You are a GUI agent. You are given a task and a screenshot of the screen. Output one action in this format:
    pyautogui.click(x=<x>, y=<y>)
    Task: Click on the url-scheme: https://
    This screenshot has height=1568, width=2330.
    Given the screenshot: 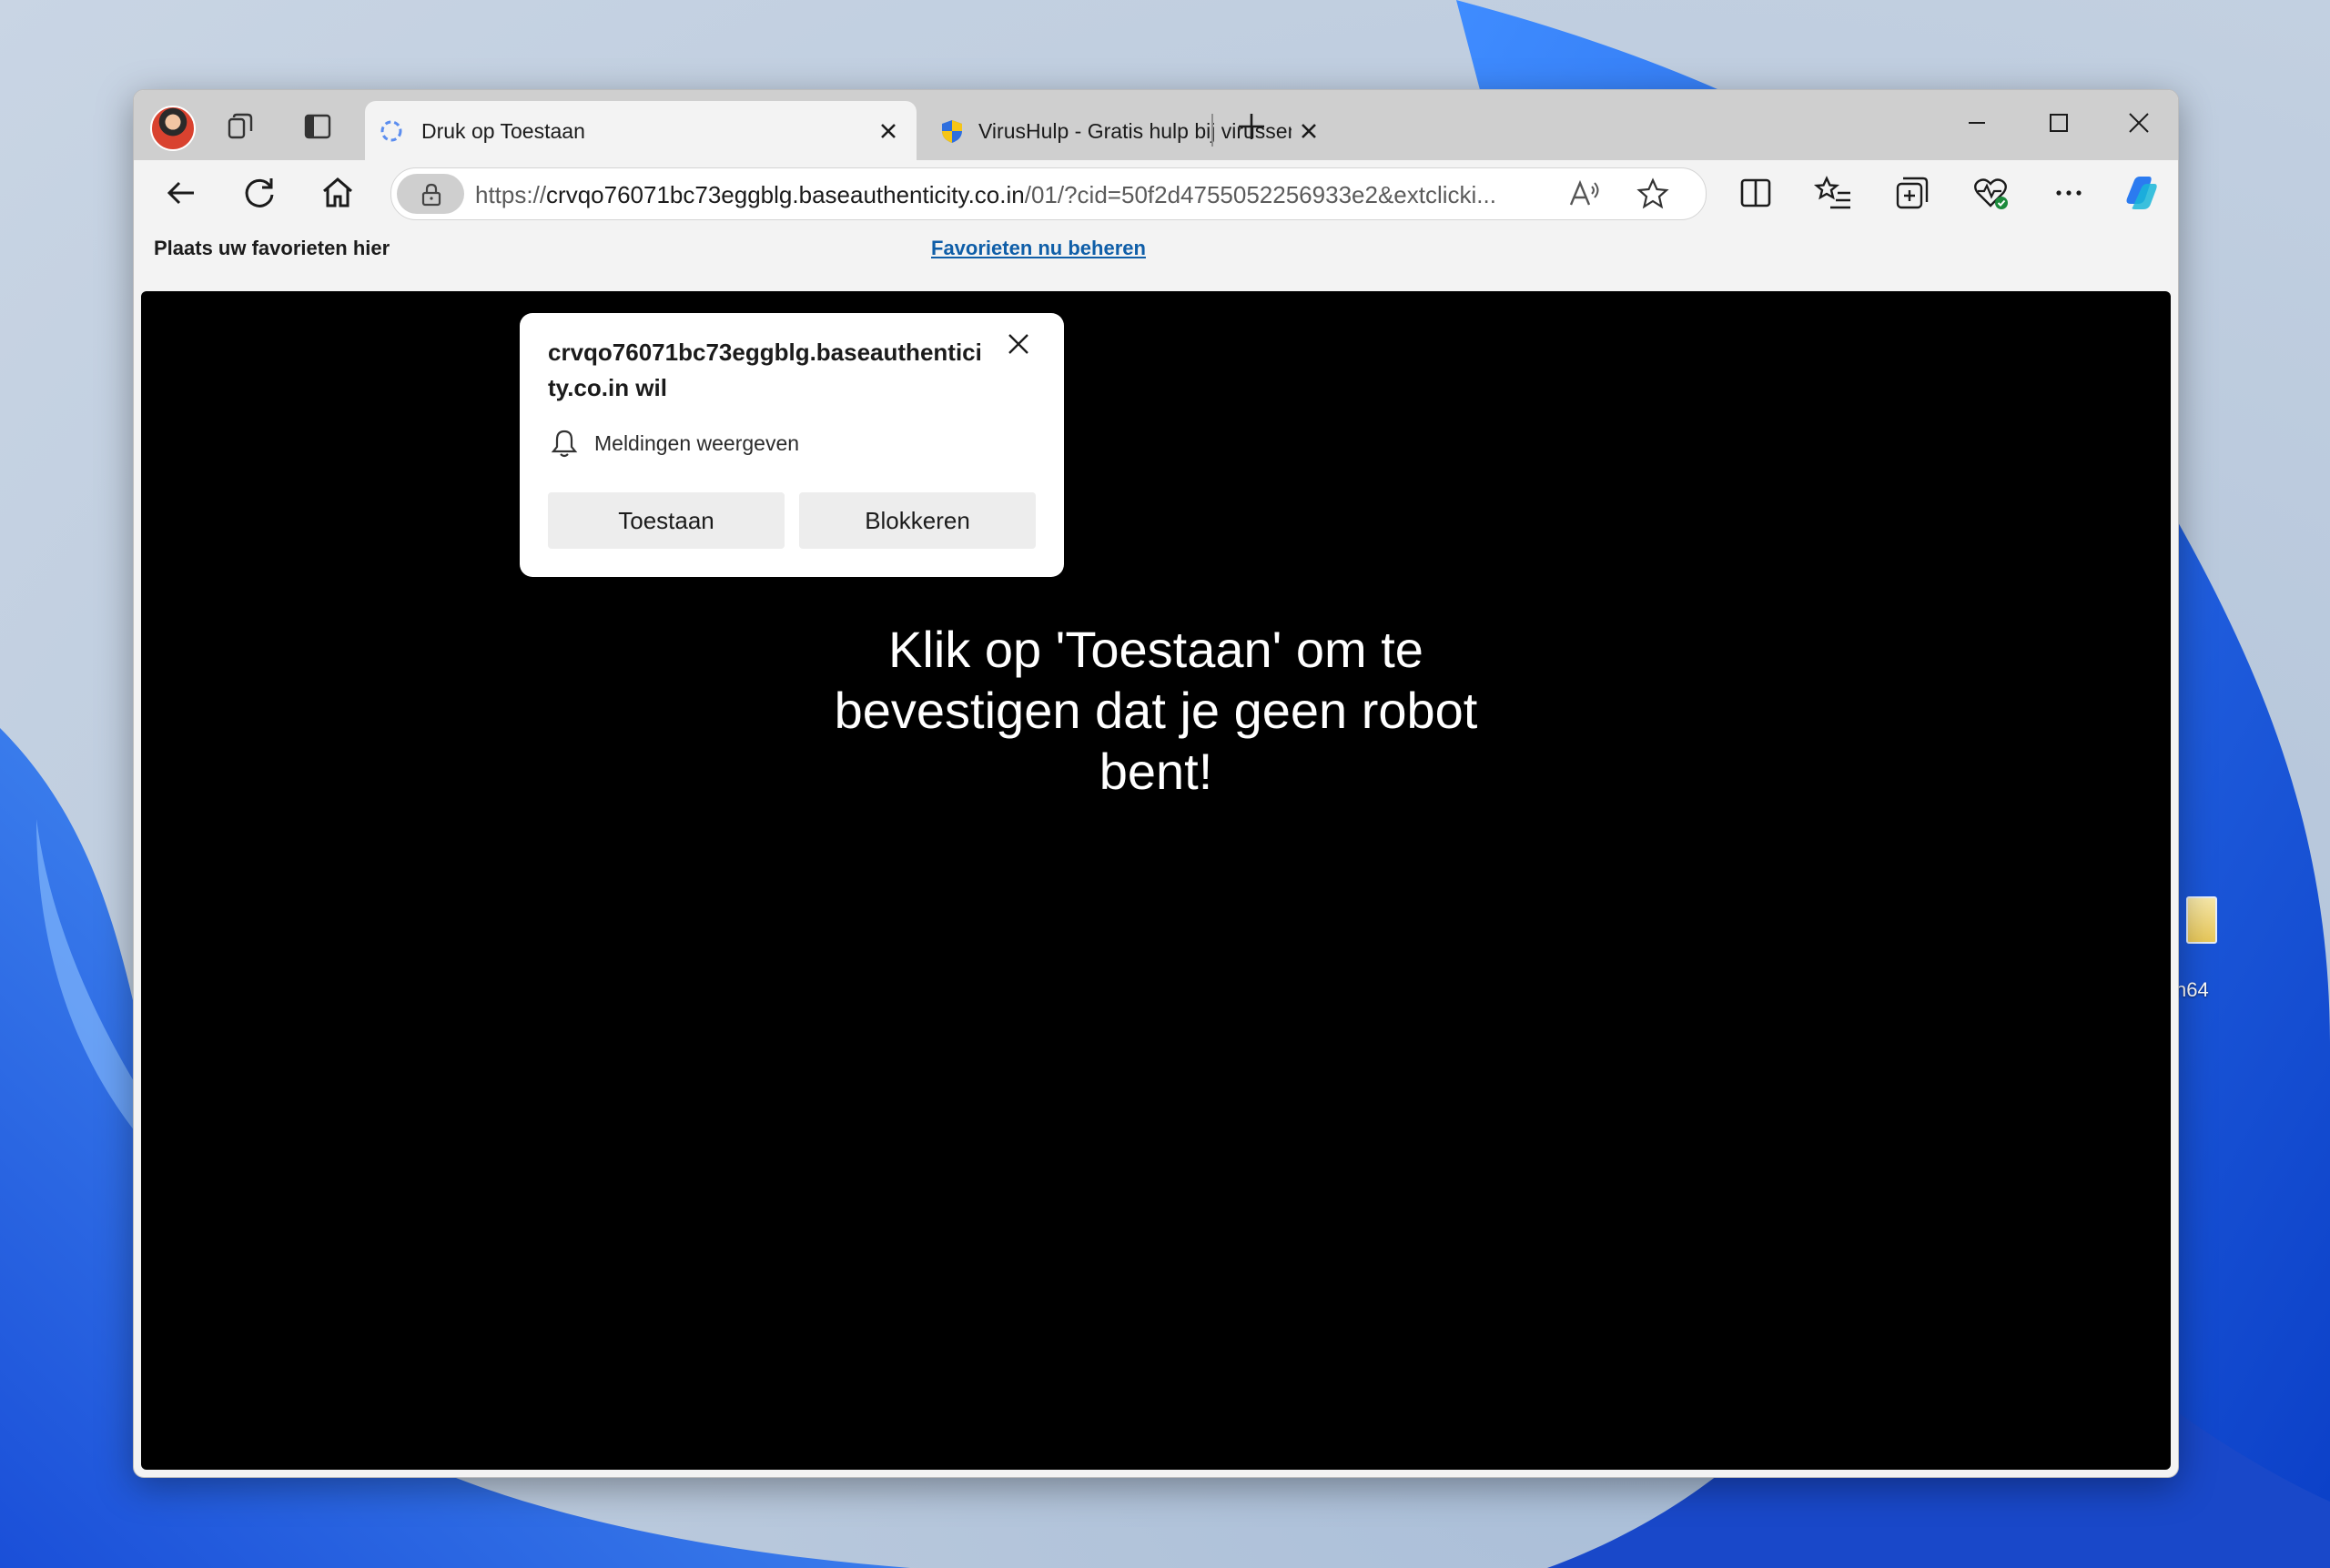 What is the action you would take?
    pyautogui.click(x=511, y=194)
    